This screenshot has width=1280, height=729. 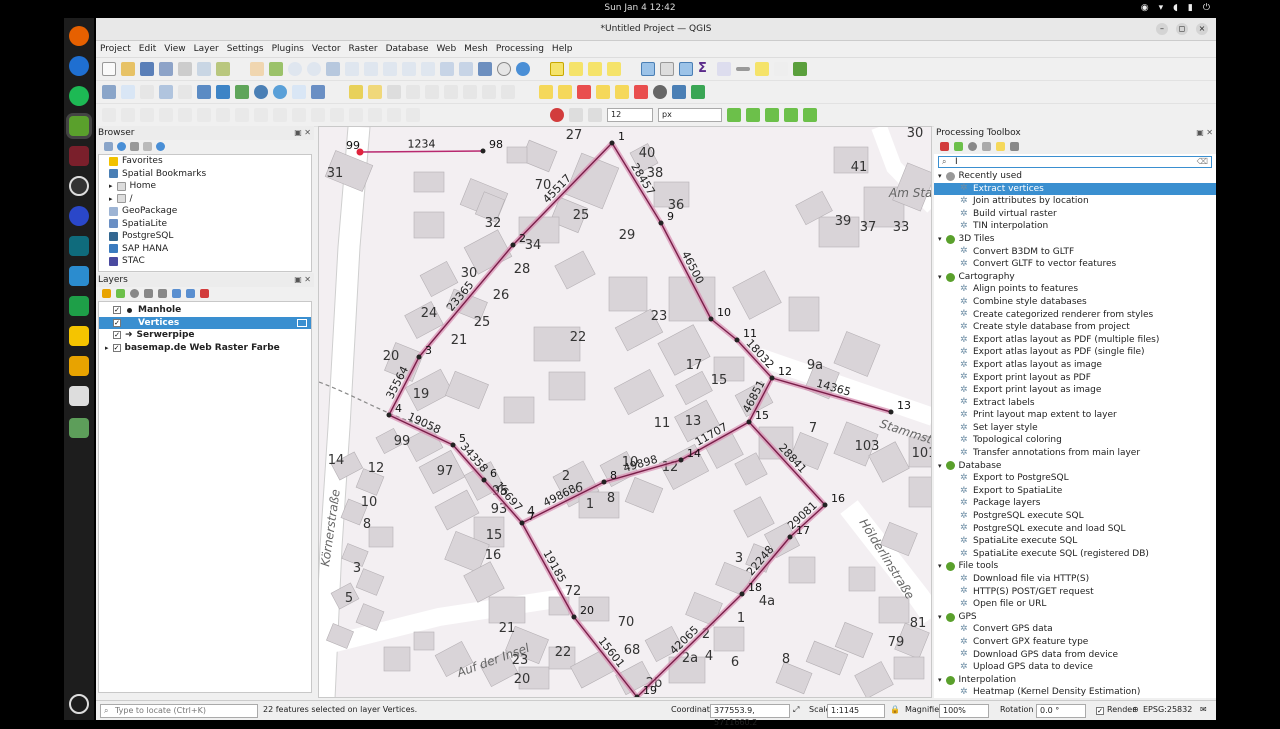 What do you see at coordinates (705, 69) in the screenshot?
I see `statistics-icon: Σ` at bounding box center [705, 69].